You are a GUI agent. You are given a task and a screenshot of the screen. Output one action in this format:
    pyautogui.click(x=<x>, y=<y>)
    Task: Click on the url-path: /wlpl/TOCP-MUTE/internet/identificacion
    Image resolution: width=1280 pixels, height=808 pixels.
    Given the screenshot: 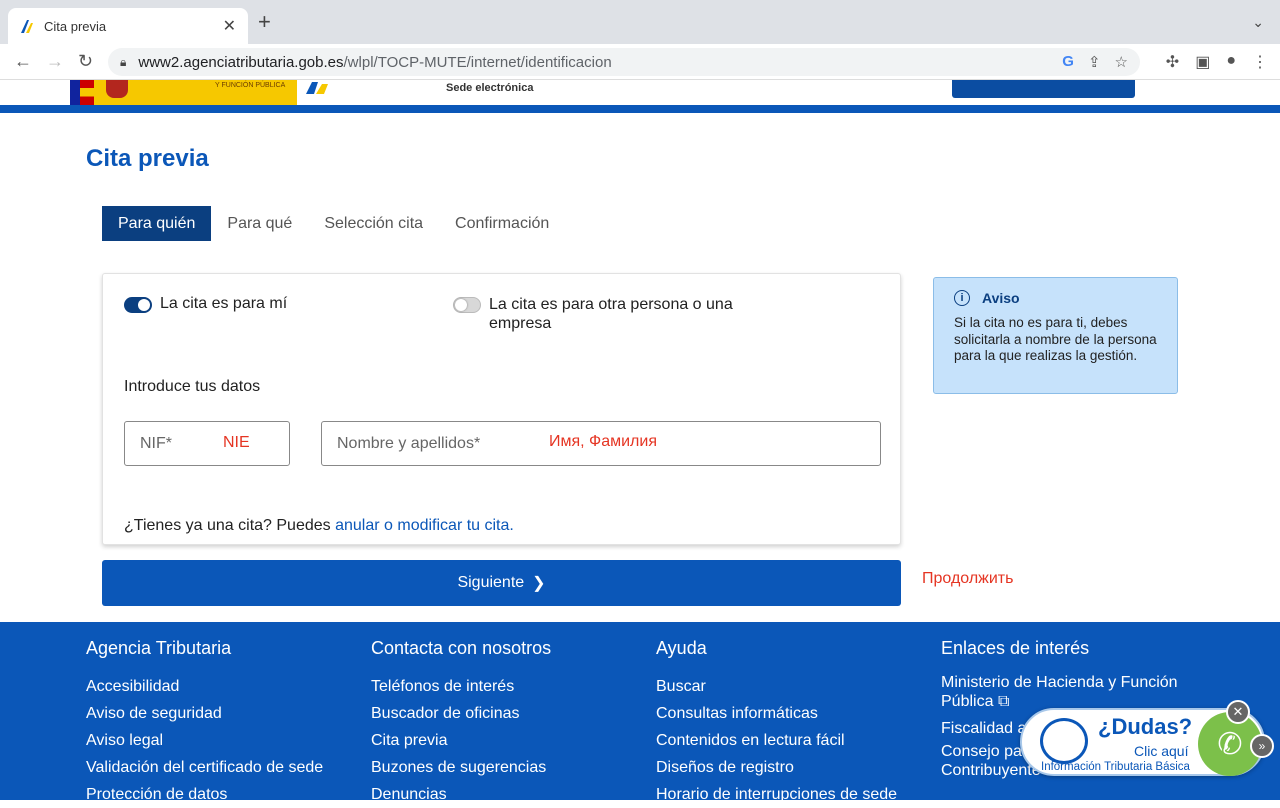 What is the action you would take?
    pyautogui.click(x=477, y=62)
    